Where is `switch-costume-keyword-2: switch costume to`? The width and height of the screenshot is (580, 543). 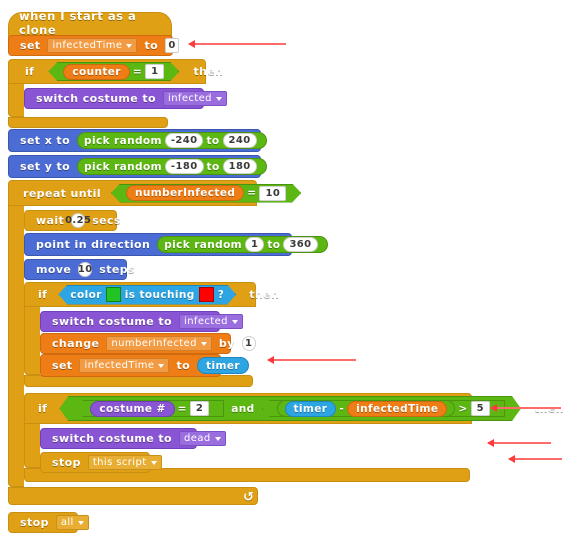
switch-costume-keyword-2: switch costume to is located at coordinates (112, 321).